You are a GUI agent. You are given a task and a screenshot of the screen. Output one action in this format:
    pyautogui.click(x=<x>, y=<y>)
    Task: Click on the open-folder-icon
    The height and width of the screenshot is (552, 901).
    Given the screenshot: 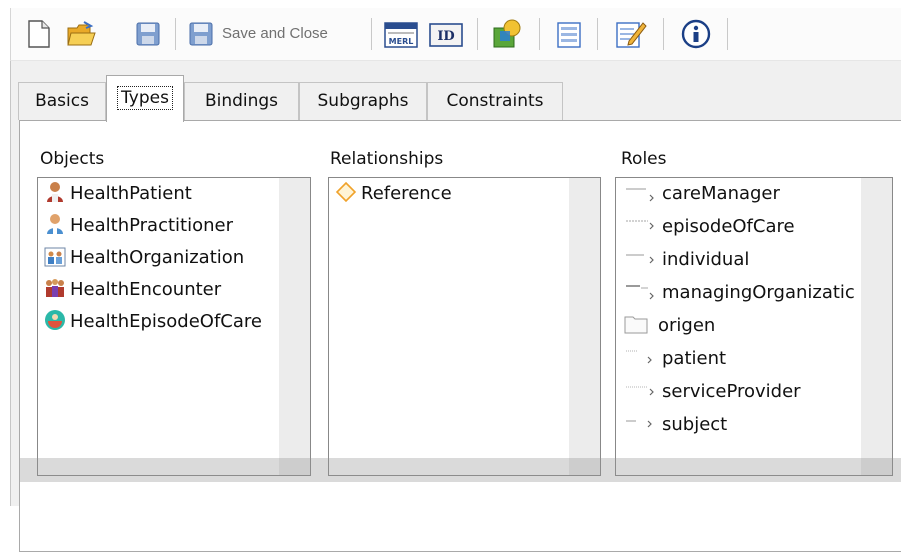 What is the action you would take?
    pyautogui.click(x=81, y=36)
    